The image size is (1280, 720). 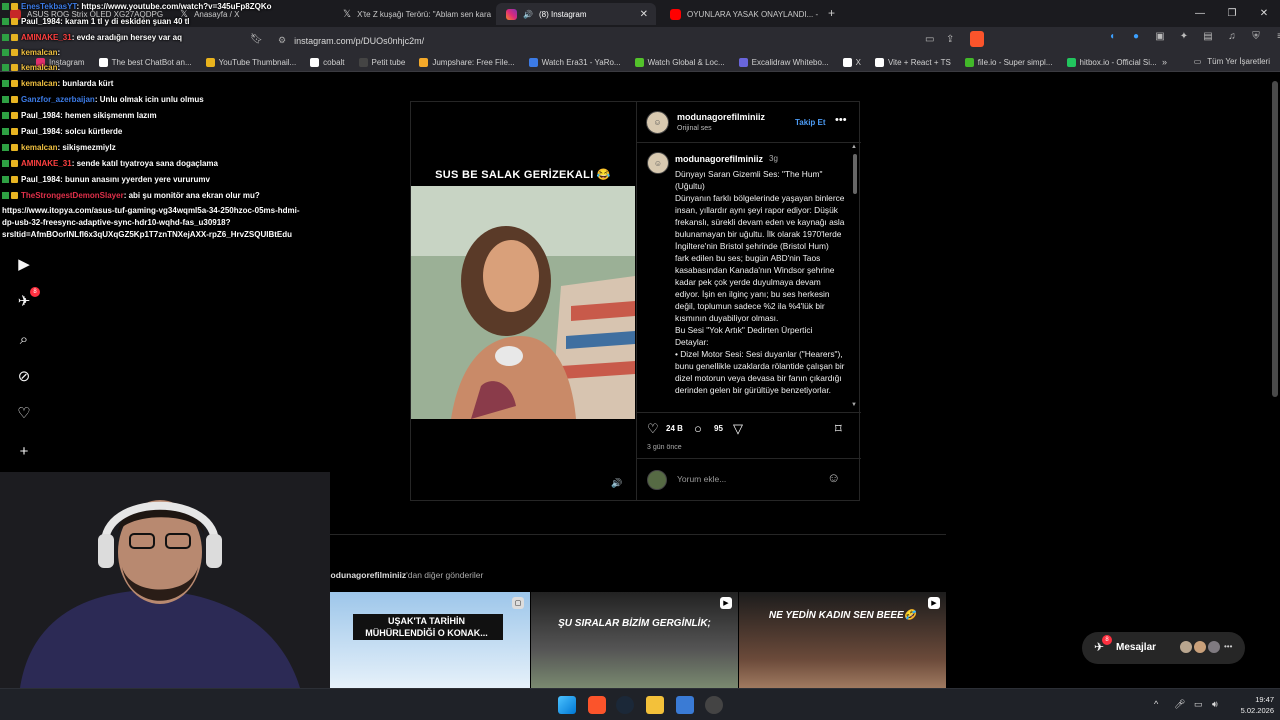 I want to click on caption-scrollbar: ▲ ▼, so click(x=855, y=277).